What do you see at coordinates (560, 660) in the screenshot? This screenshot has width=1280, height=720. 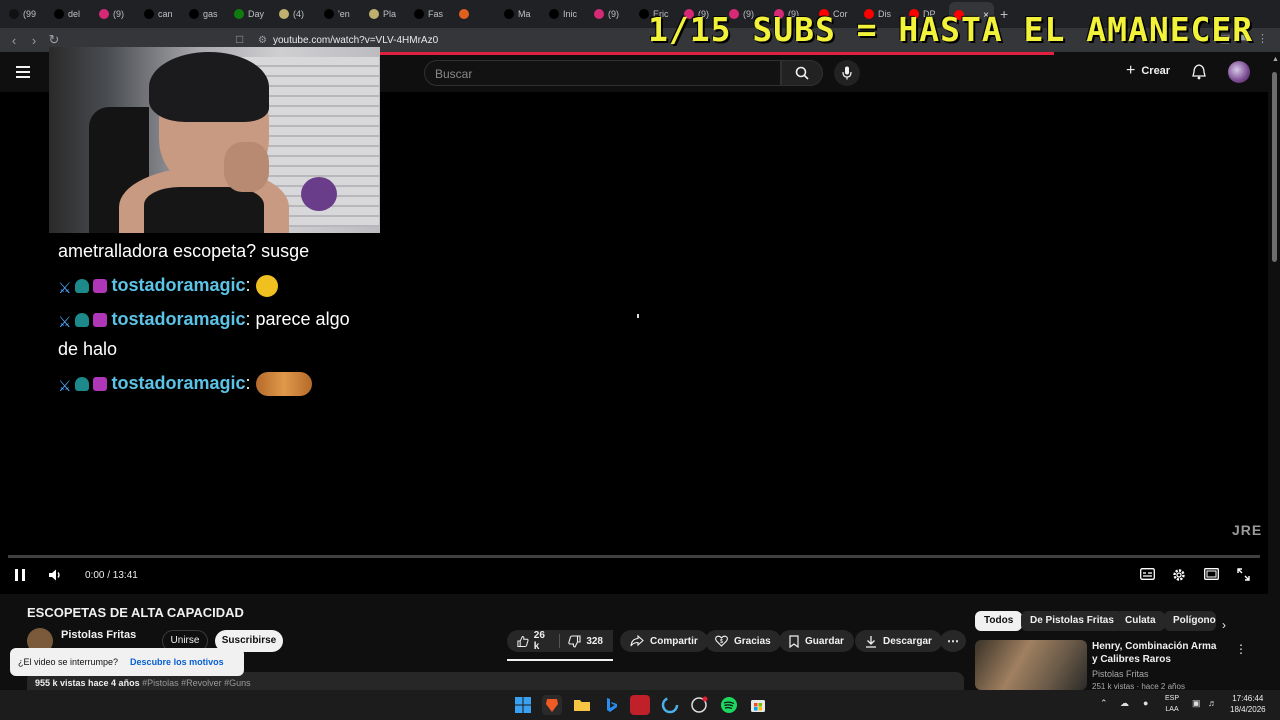 I see `like-sentiment-bar` at bounding box center [560, 660].